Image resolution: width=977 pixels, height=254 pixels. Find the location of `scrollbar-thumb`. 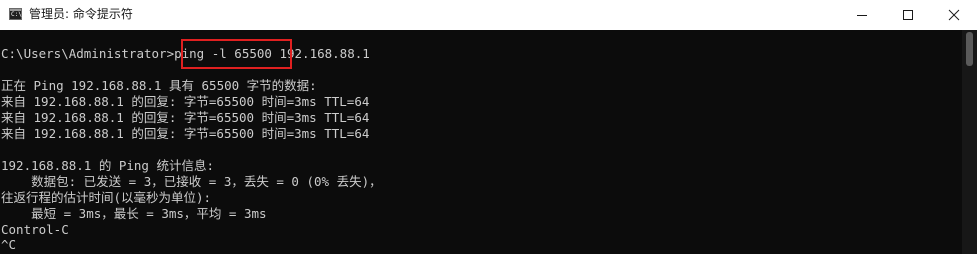

scrollbar-thumb is located at coordinates (969, 49).